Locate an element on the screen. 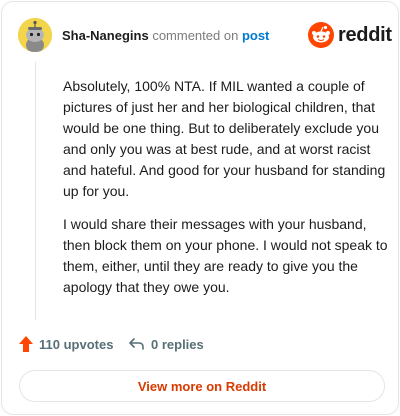 This screenshot has width=400, height=416. reddit-logo: reddit is located at coordinates (350, 36).